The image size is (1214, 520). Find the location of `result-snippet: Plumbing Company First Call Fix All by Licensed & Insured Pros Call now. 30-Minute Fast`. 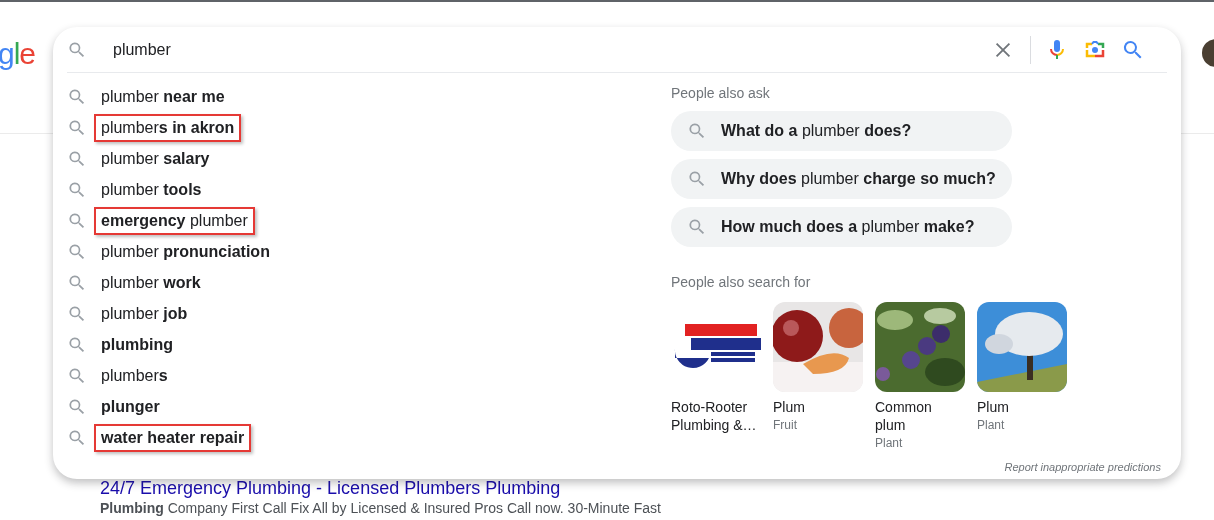

result-snippet: Plumbing Company First Call Fix All by Licensed & Insured Pros Call now. 30-Minute Fast is located at coordinates (381, 508).